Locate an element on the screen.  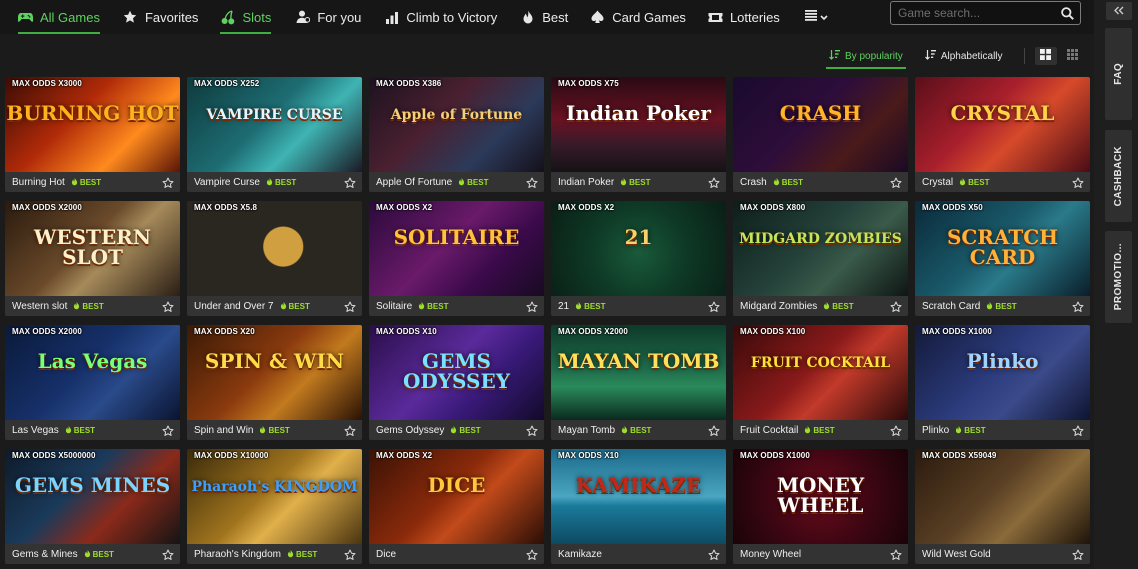
game-card: MAX ODDS X59049 Wild West Gold is located at coordinates (1002, 506).